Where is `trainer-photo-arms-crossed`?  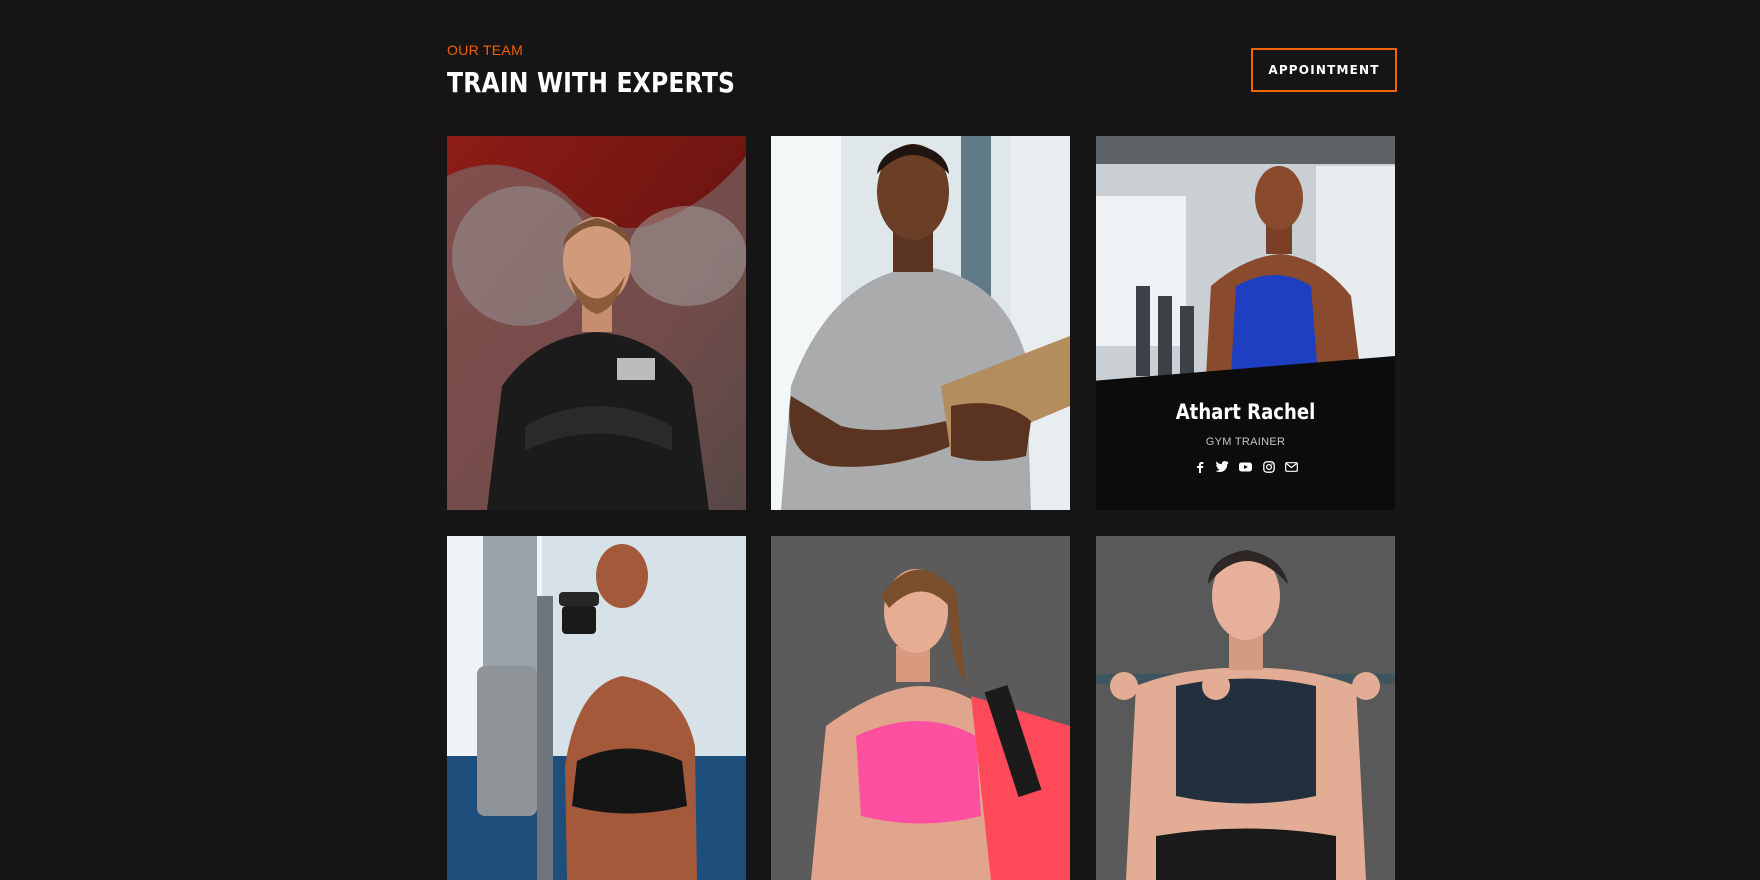
trainer-photo-arms-crossed is located at coordinates (596, 323).